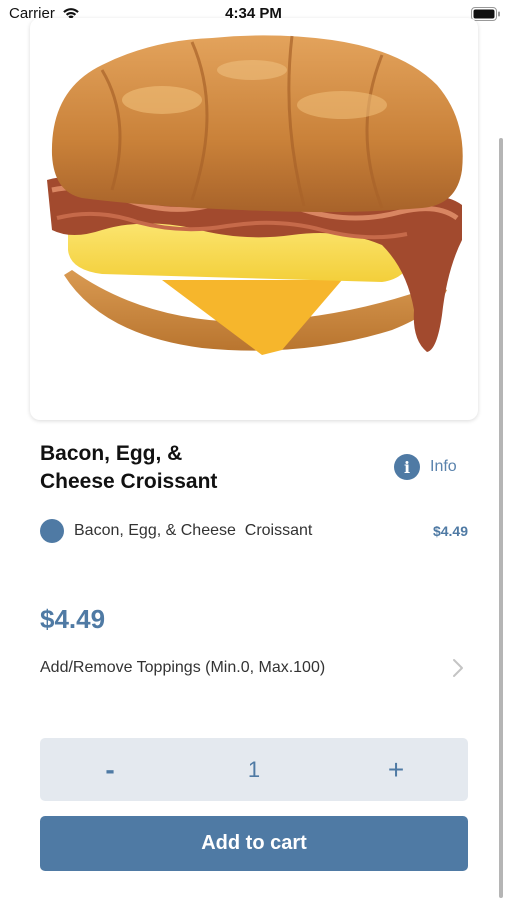 This screenshot has width=507, height=900. Describe the element at coordinates (73, 619) in the screenshot. I see `total-price: $4.49` at that location.